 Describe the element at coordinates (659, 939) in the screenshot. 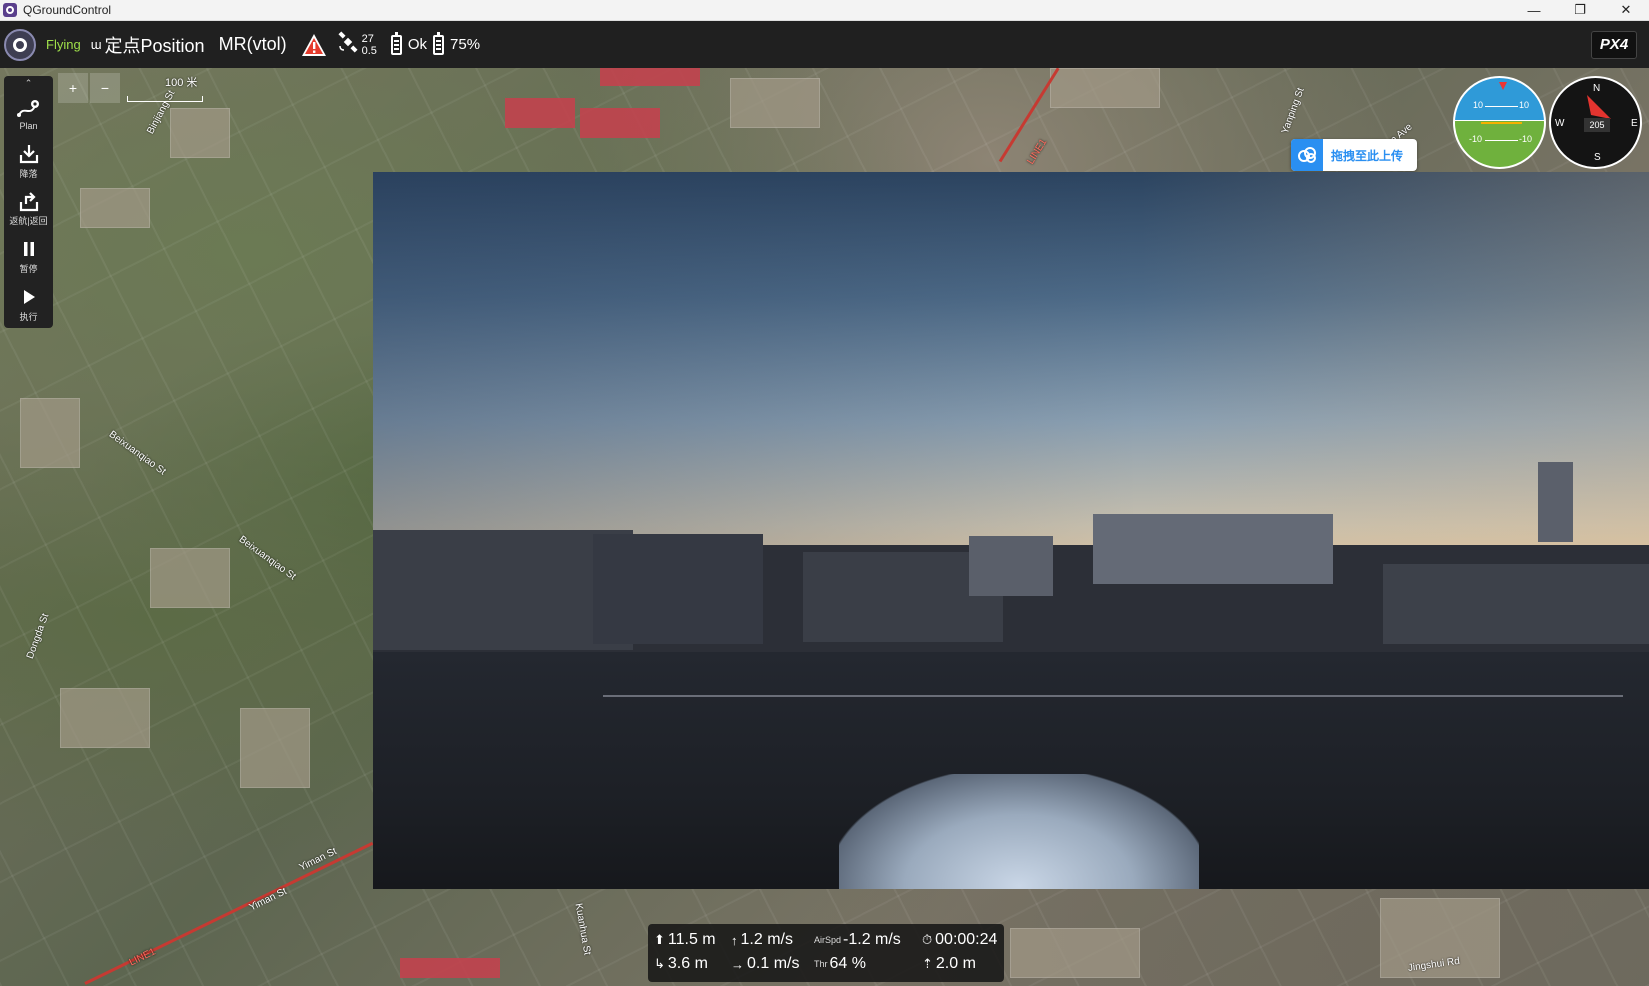

I see `altitude-icon: ⬆` at that location.